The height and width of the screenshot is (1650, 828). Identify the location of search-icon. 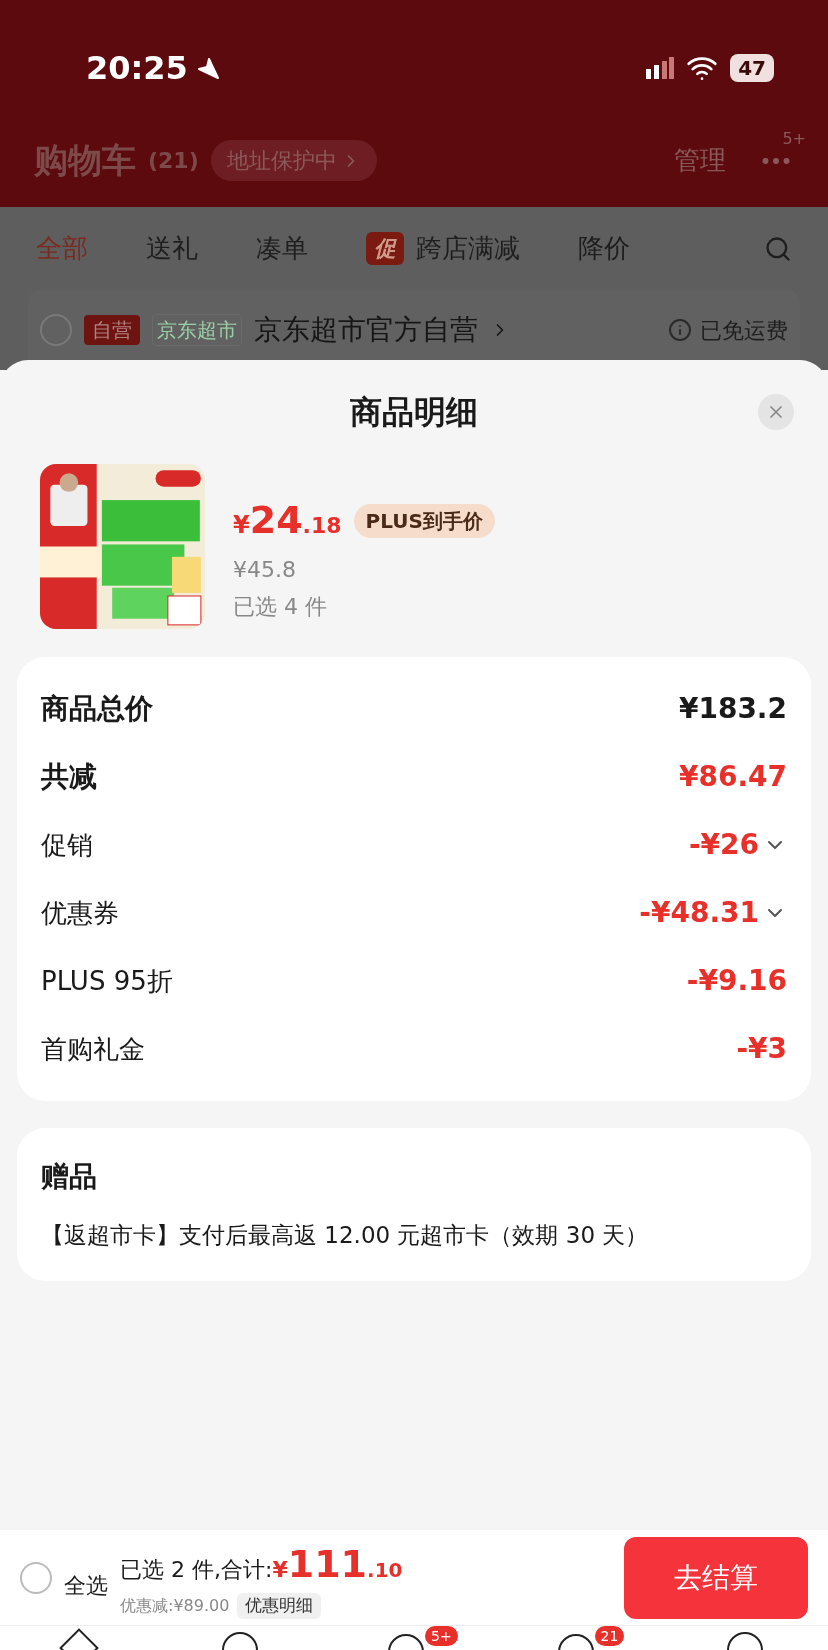
(778, 248).